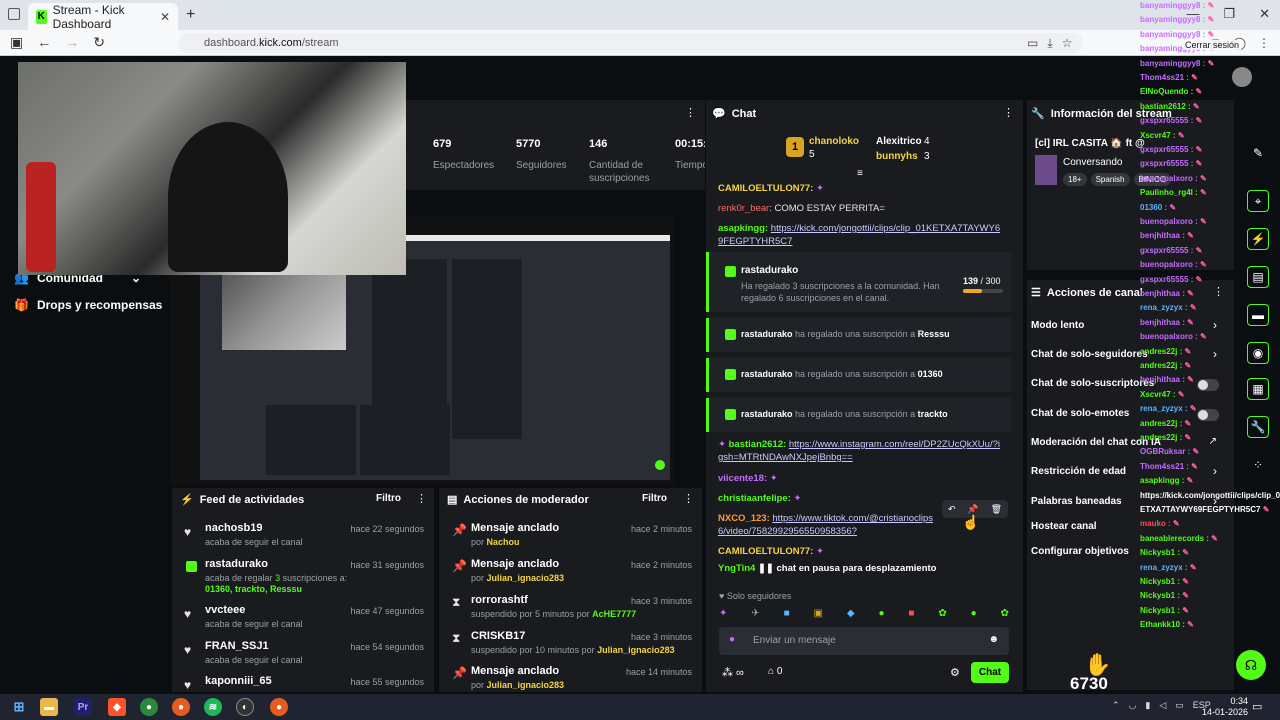 The height and width of the screenshot is (720, 1280). Describe the element at coordinates (990, 672) in the screenshot. I see `send-chat-button: Chat` at that location.